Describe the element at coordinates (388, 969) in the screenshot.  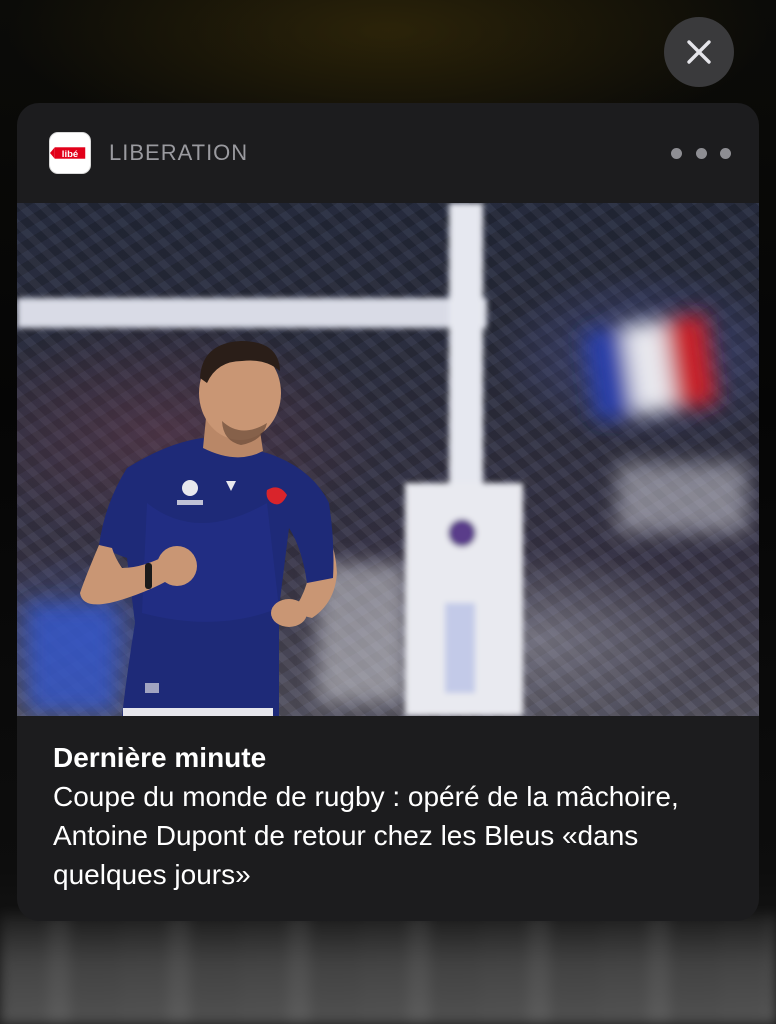
I see `background-blur` at that location.